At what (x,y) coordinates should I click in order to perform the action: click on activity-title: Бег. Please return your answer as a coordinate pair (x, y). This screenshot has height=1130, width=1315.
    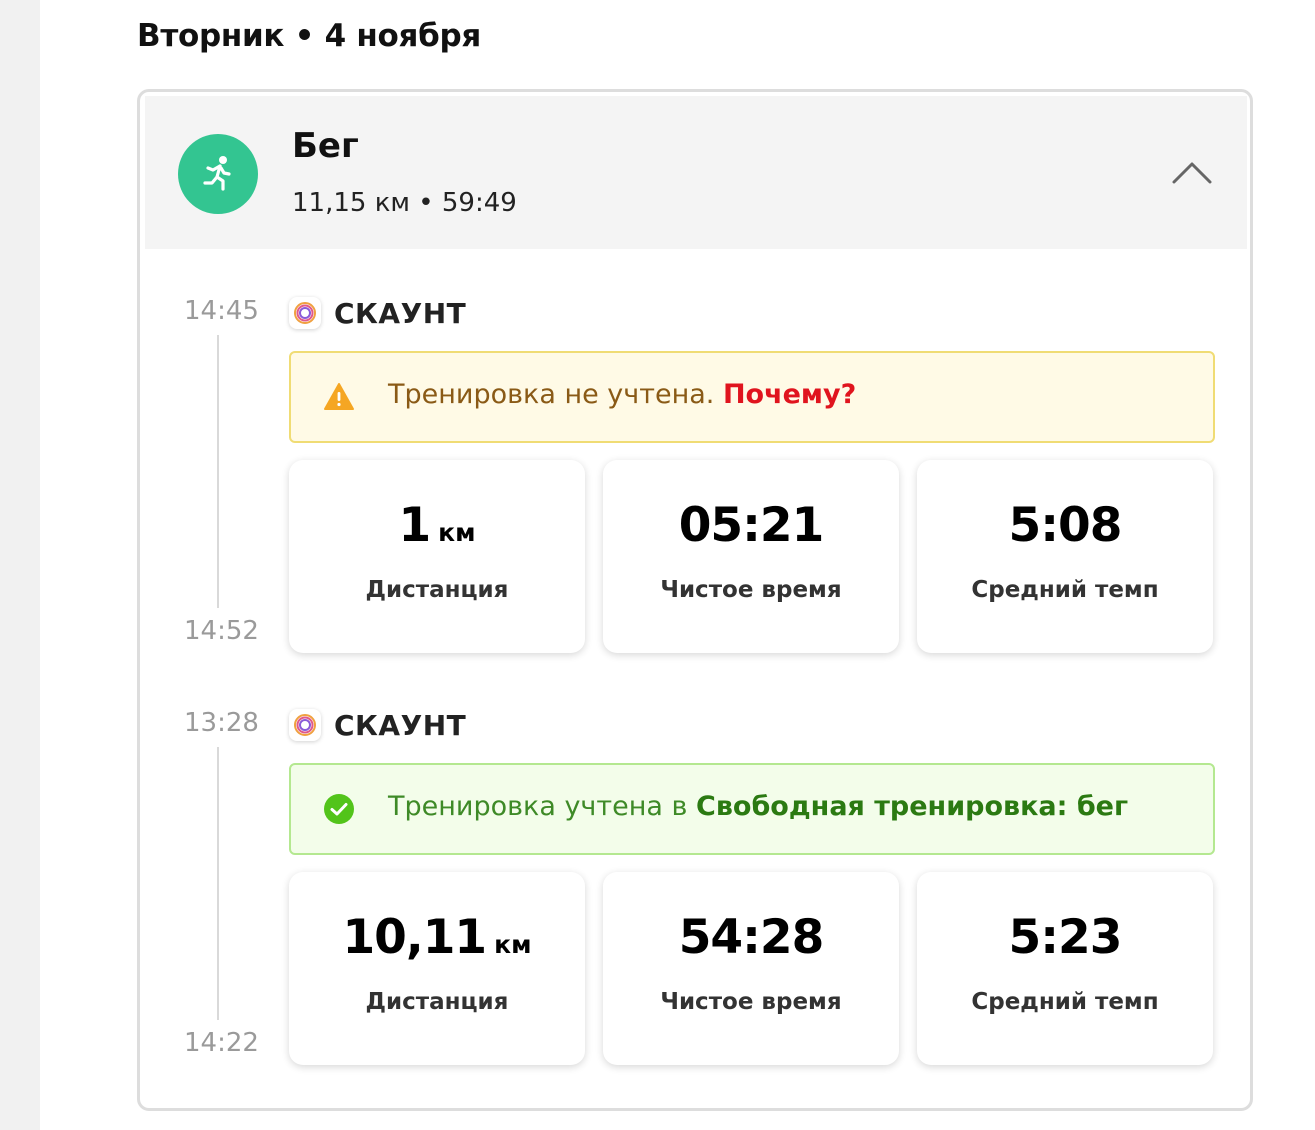
    Looking at the image, I should click on (325, 146).